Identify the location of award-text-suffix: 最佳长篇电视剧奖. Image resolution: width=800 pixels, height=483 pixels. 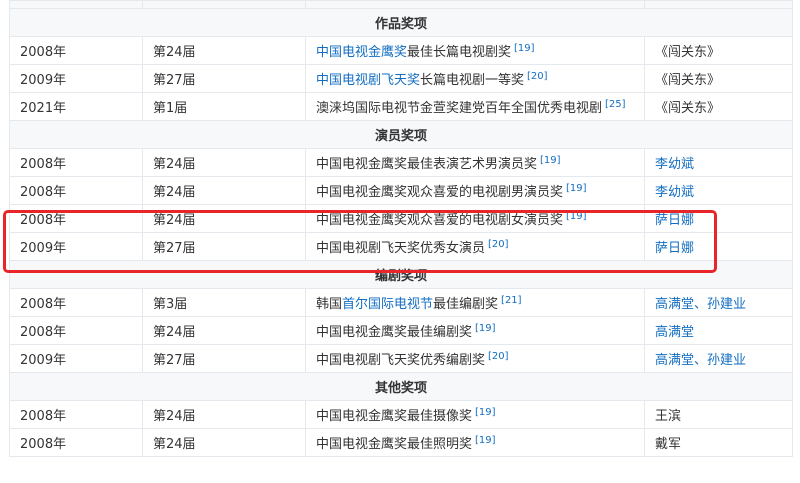
(459, 52).